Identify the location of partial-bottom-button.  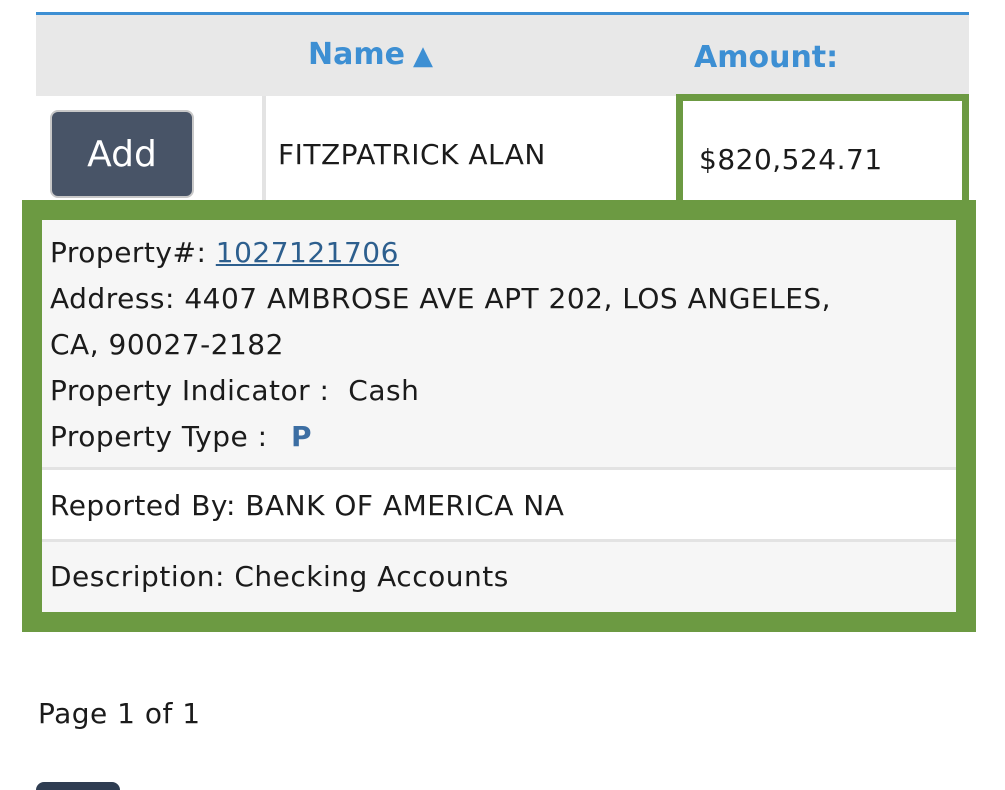
(78, 786).